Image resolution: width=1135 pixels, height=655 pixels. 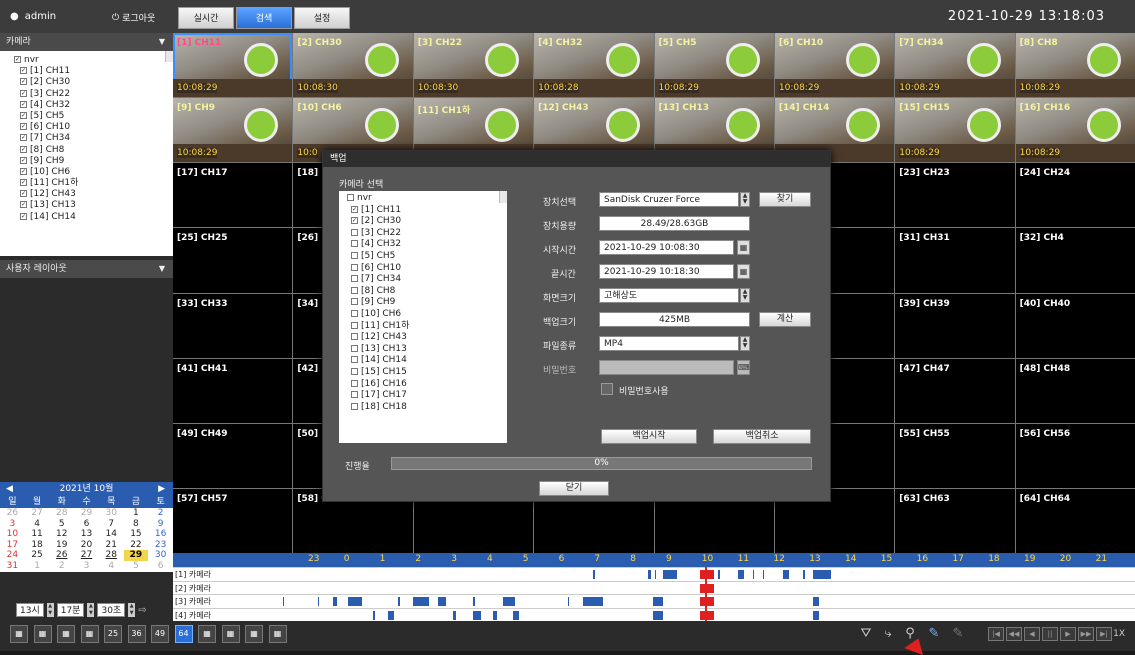 I want to click on calendar-day: 21, so click(x=111, y=545).